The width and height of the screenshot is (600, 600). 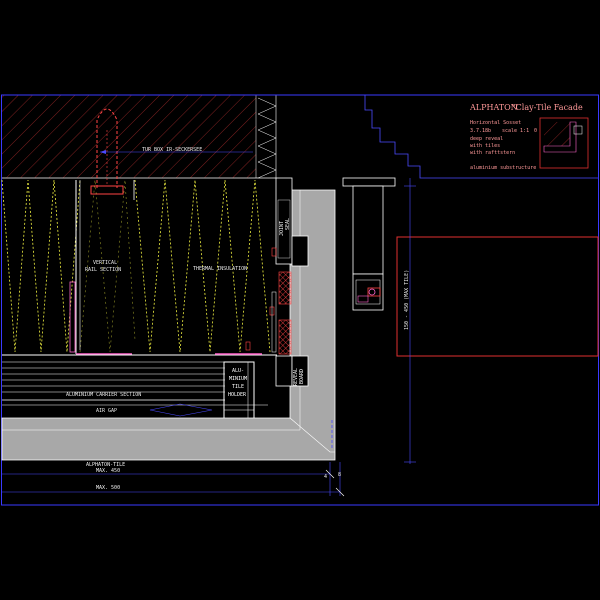 I want to click on small-dimension-right: 8, so click(x=339, y=475).